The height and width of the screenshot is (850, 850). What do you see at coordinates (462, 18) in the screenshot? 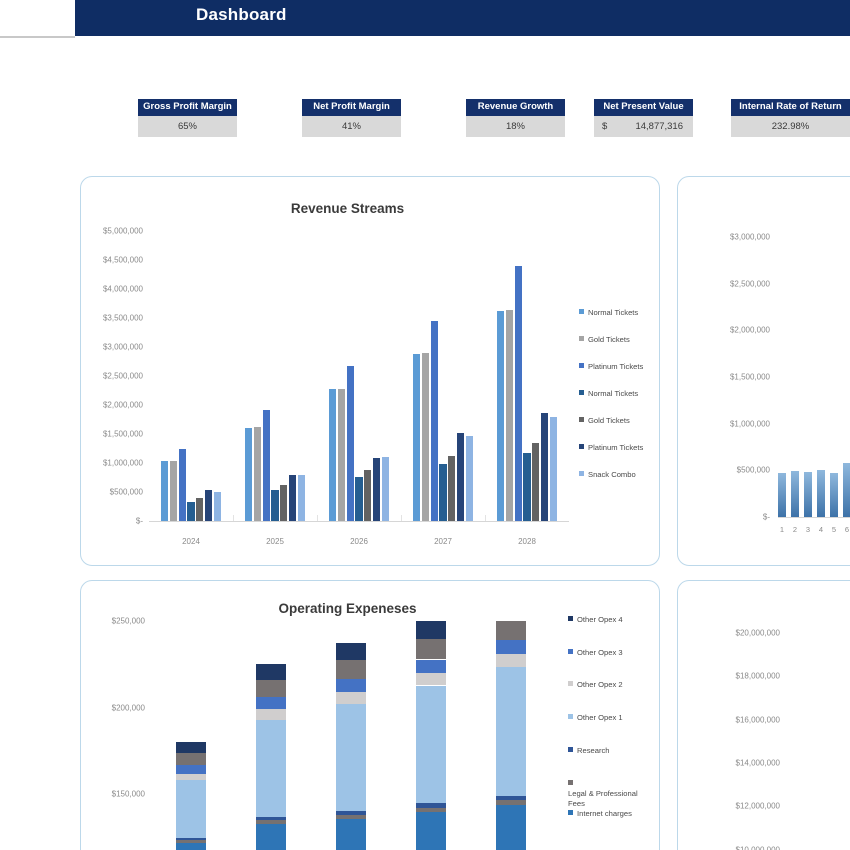
I see `header-band` at bounding box center [462, 18].